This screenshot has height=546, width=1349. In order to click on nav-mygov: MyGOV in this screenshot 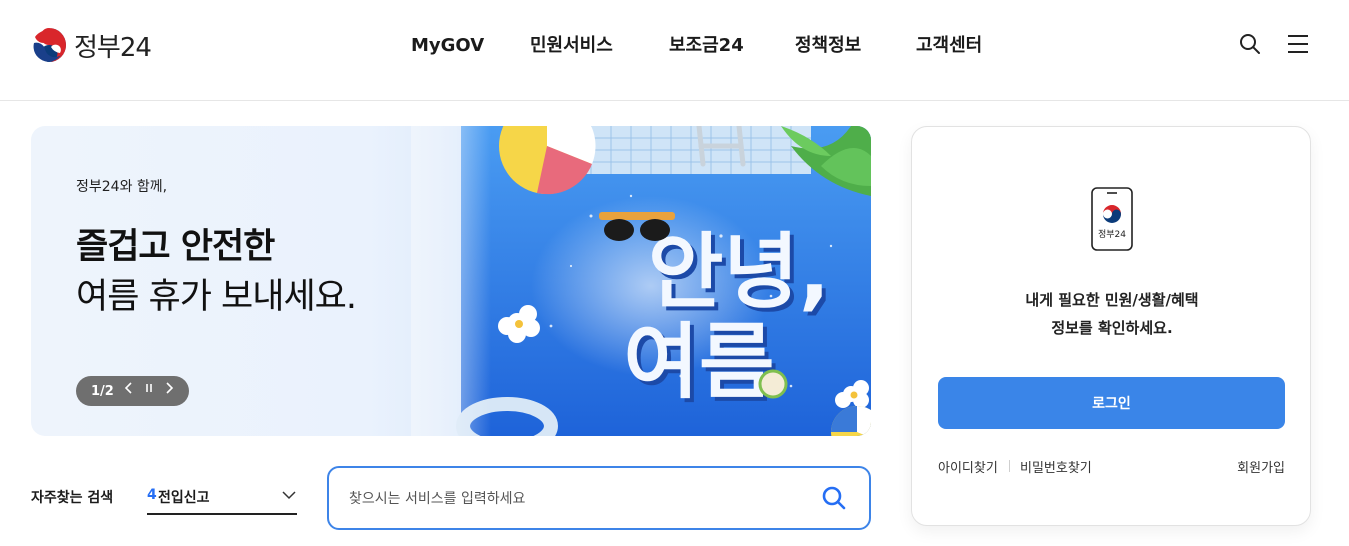, I will do `click(470, 46)`.